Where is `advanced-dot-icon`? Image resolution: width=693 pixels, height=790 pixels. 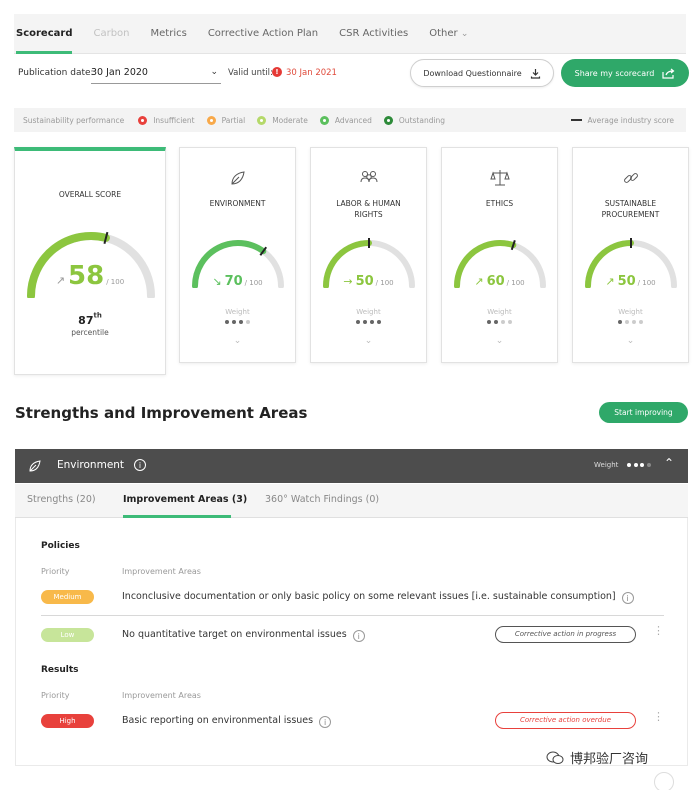 advanced-dot-icon is located at coordinates (324, 120).